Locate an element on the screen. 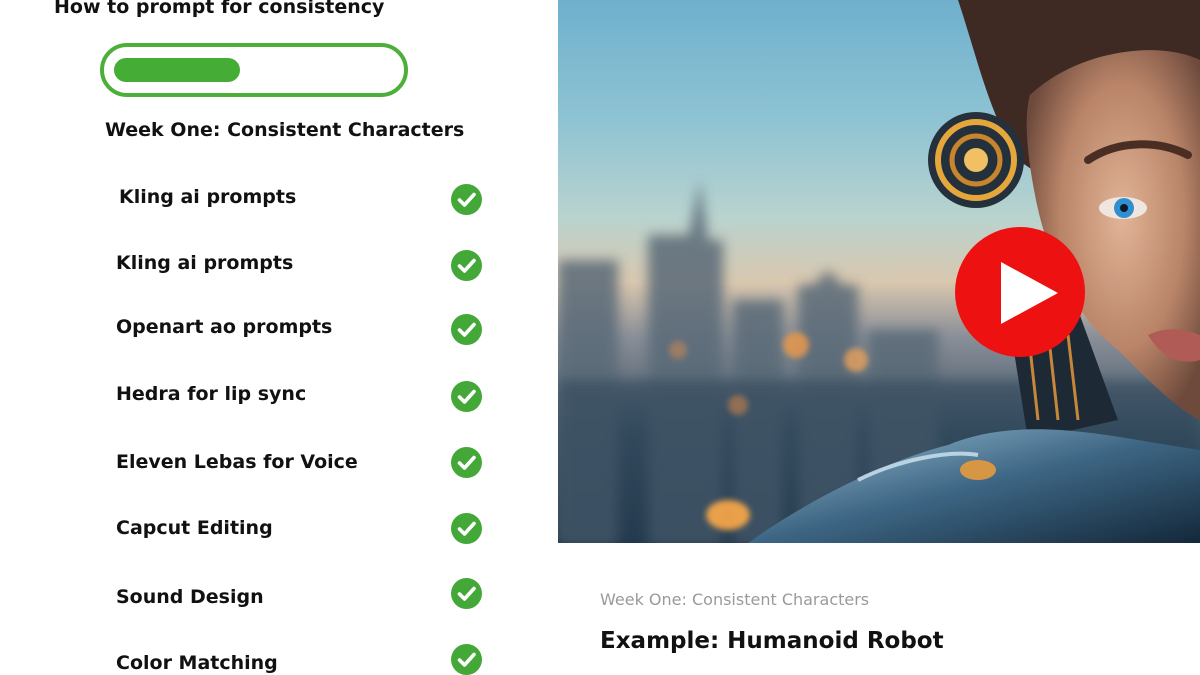 This screenshot has height=675, width=1200. lesson-item: Hedra for lip sync is located at coordinates (270, 397).